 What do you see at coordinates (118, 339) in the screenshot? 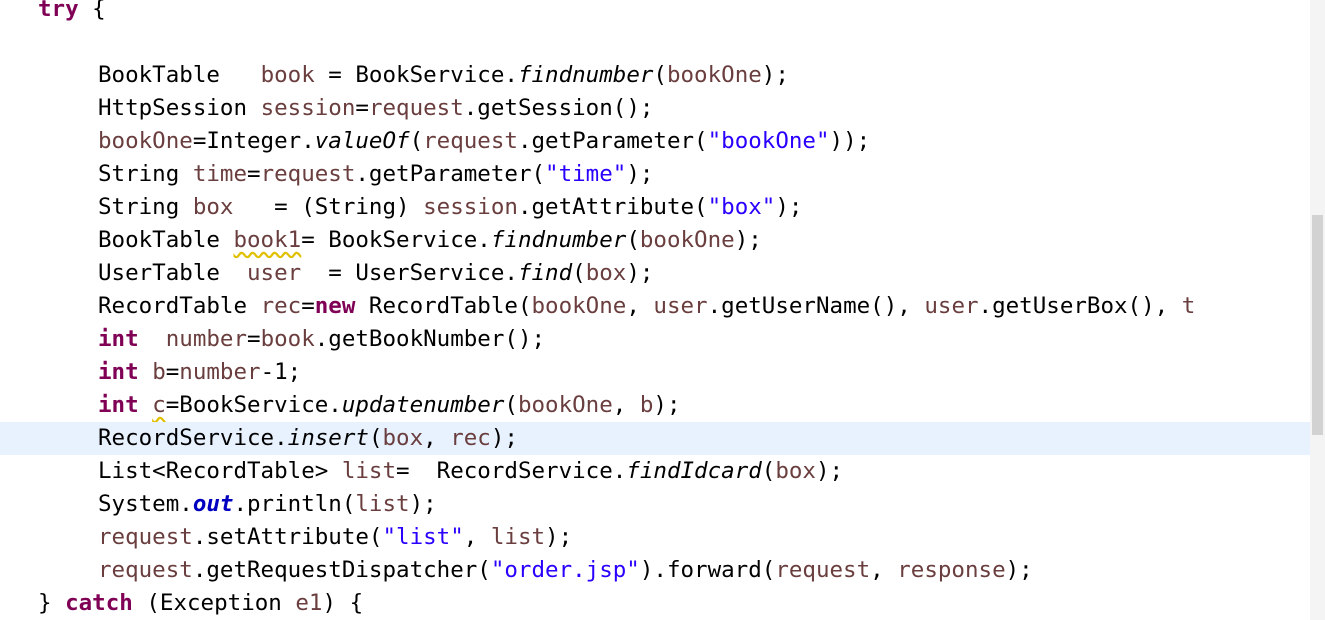
I see `keyword-token: int` at bounding box center [118, 339].